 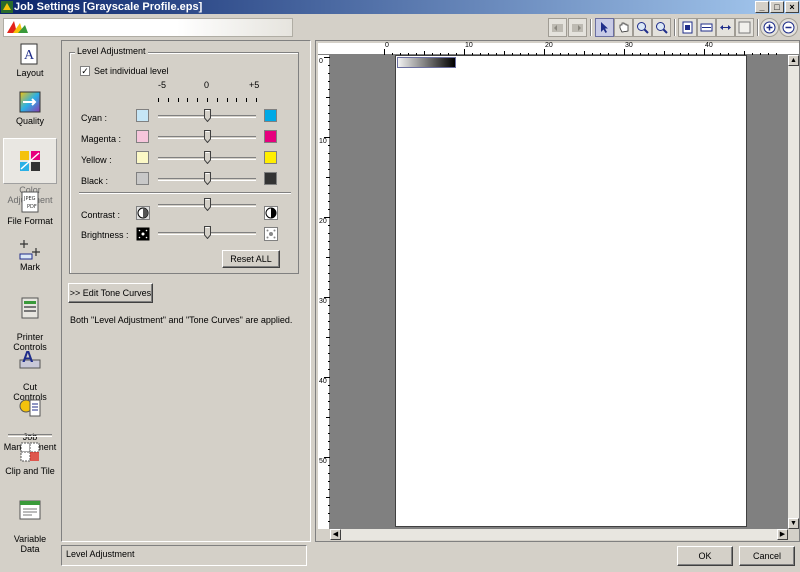 I want to click on ok-button: OK, so click(x=705, y=556).